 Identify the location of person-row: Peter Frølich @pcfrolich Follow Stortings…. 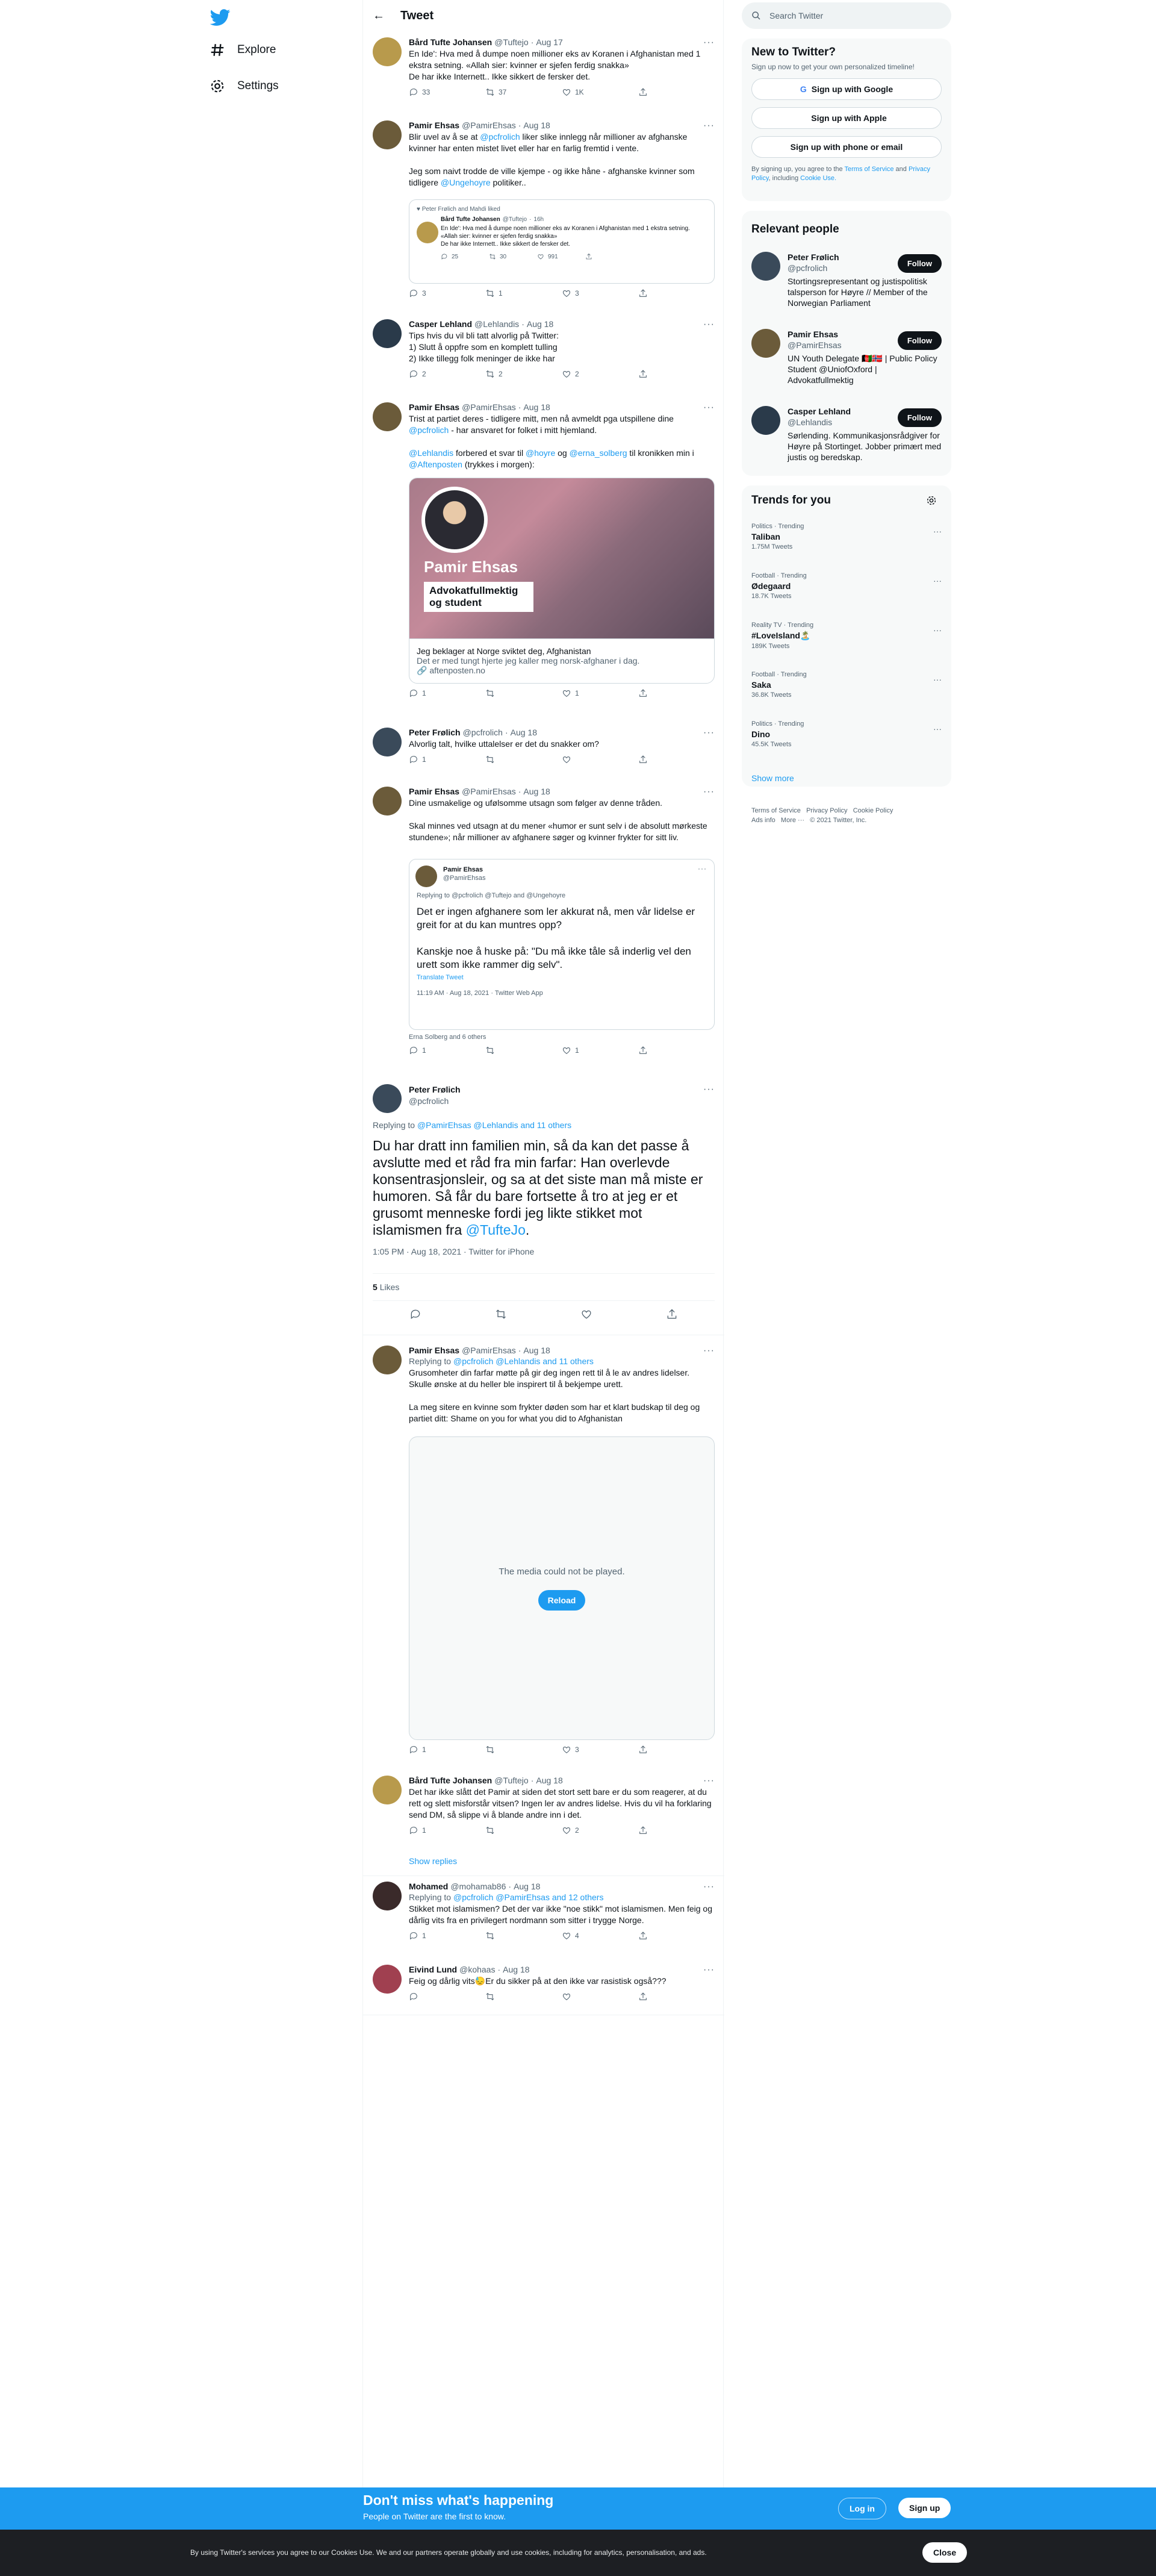
(846, 288).